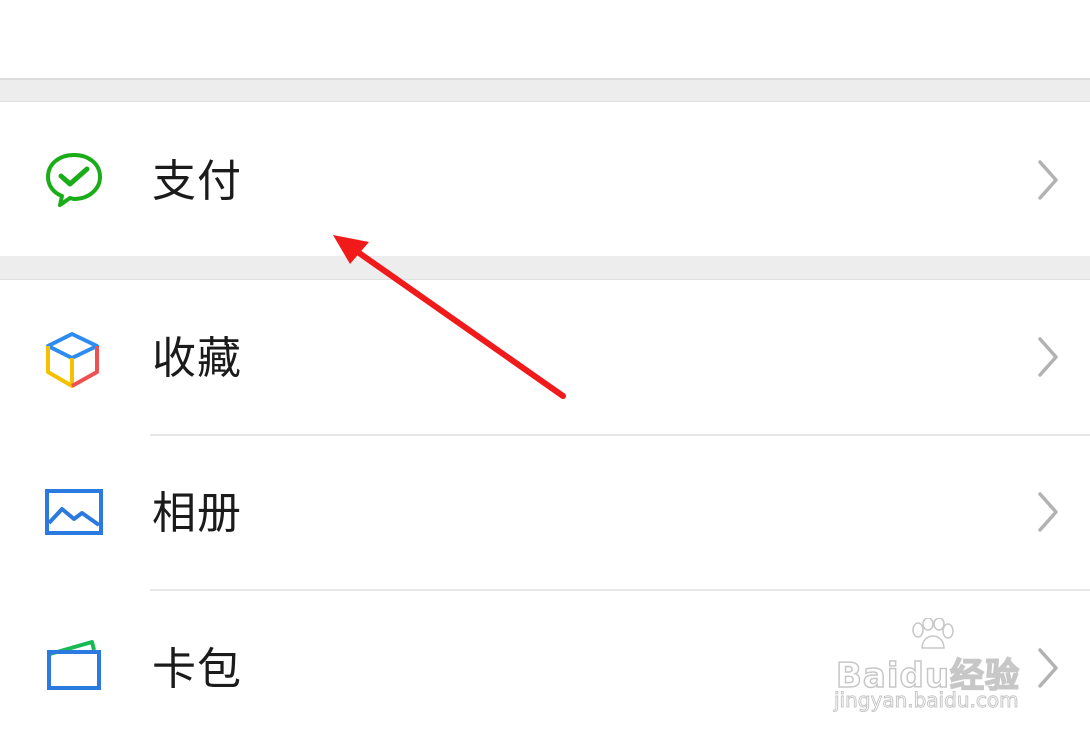 This screenshot has height=740, width=1090. Describe the element at coordinates (937, 668) in the screenshot. I see `baidu-watermark: Baidu经验 jingyan.baidu.com` at that location.